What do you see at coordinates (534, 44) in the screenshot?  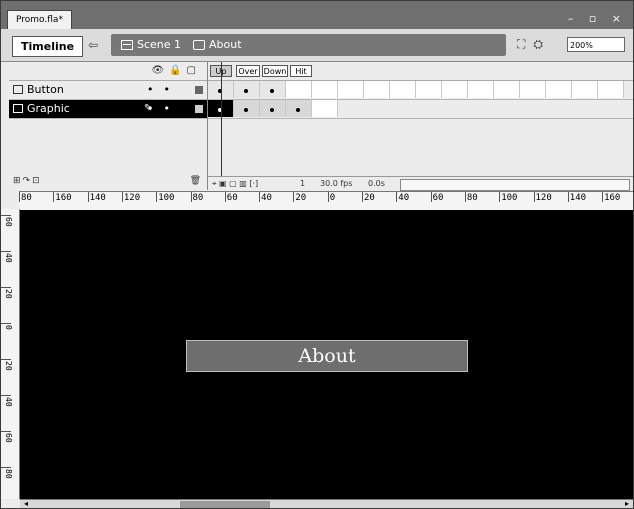 I see `edit-scene-symbol-icons: ⛶⛭` at bounding box center [534, 44].